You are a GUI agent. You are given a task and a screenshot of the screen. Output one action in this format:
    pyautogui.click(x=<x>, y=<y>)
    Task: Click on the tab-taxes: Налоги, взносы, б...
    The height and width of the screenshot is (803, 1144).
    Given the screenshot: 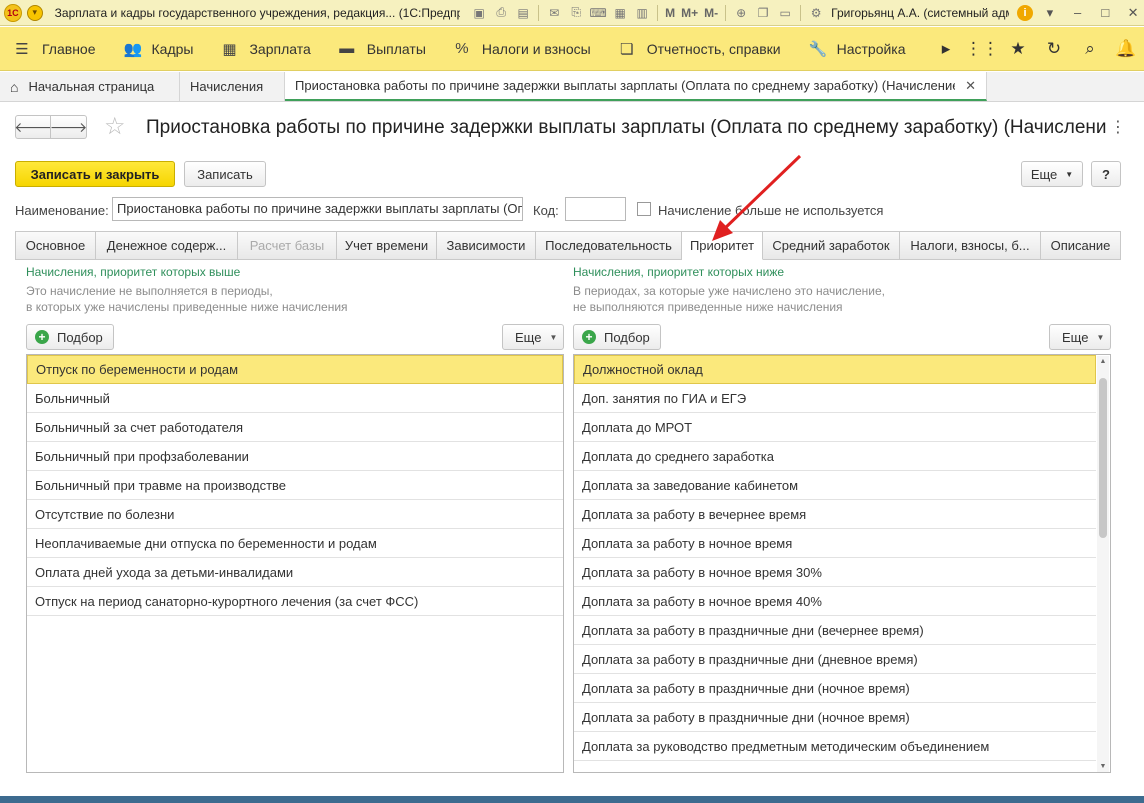 What is the action you would take?
    pyautogui.click(x=970, y=245)
    